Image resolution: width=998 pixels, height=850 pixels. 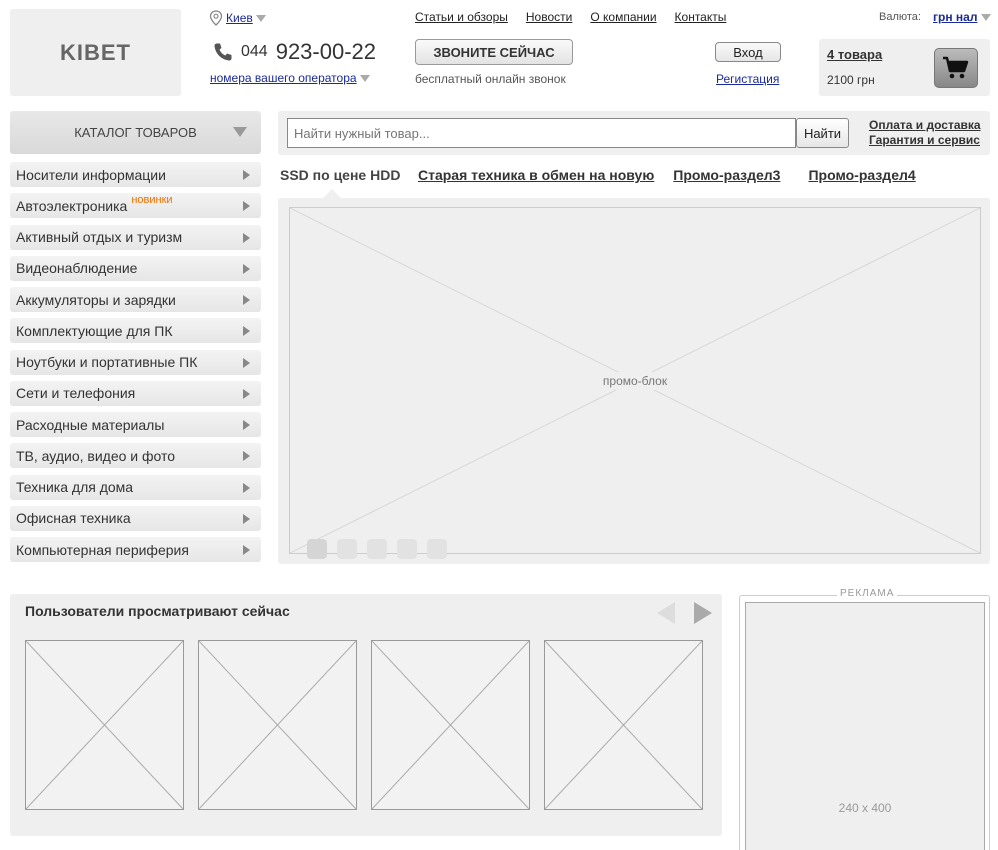 What do you see at coordinates (494, 52) in the screenshot?
I see `call-now-button: ЗВОНИТЕ СЕЙЧАС` at bounding box center [494, 52].